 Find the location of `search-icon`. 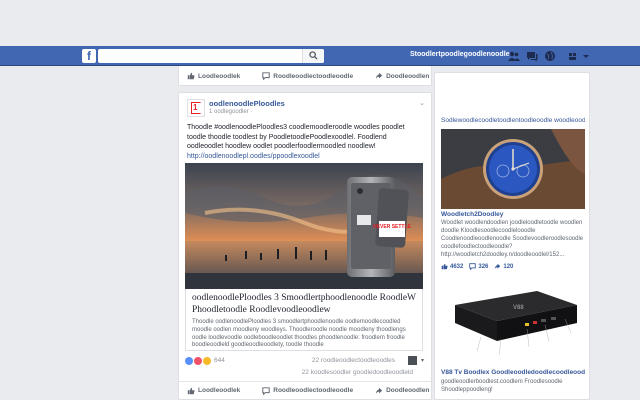

search-icon is located at coordinates (313, 55).